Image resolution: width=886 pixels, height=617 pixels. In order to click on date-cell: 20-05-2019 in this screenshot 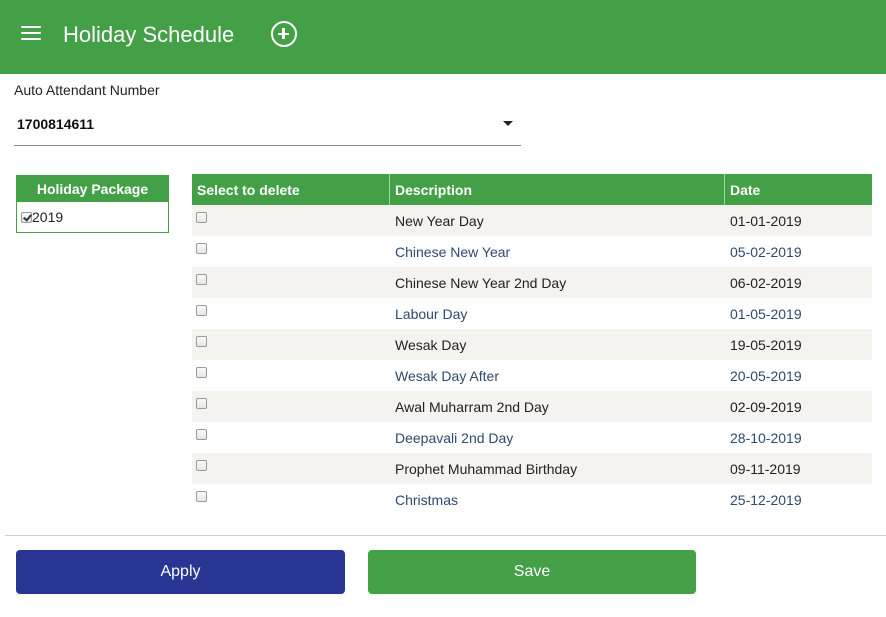, I will do `click(766, 375)`.